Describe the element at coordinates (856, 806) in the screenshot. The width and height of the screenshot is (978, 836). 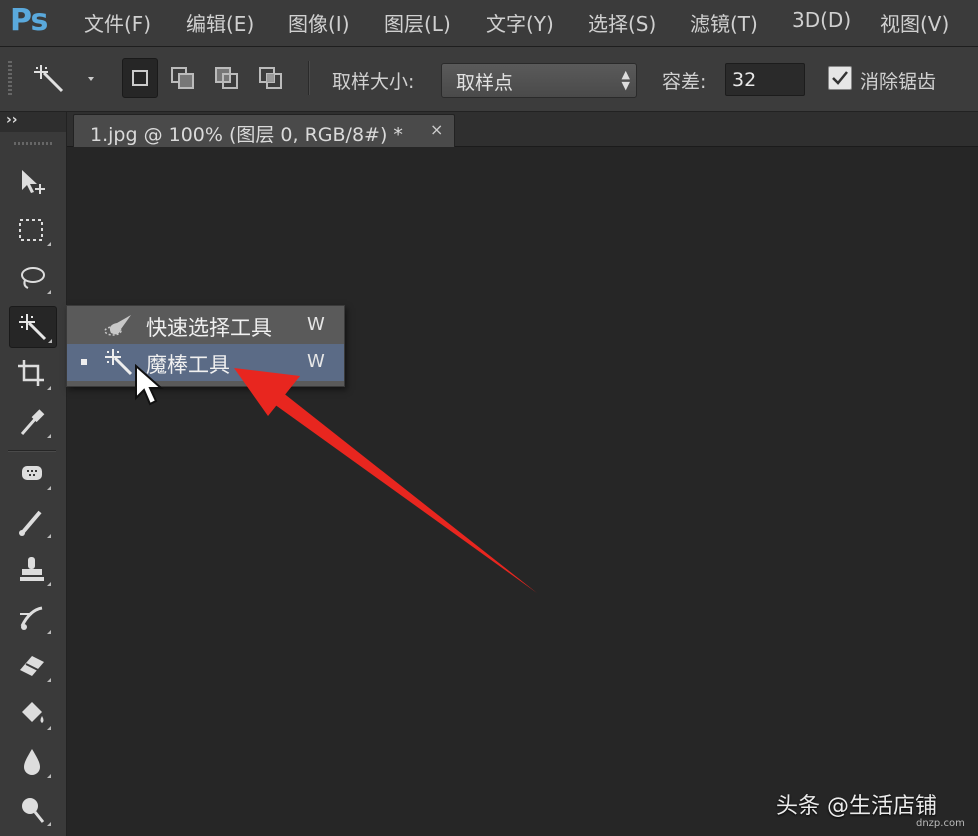
I see `watermark-text: 头条 @生活店铺` at that location.